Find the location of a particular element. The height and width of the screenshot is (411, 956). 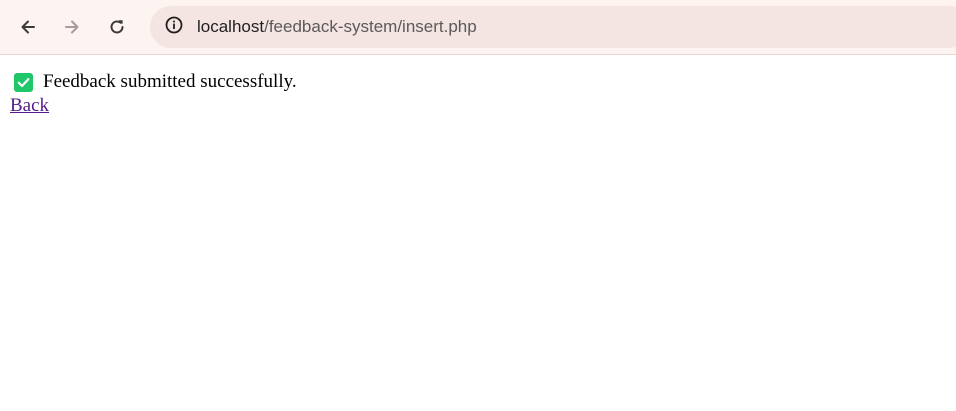

info-icon is located at coordinates (174, 27).